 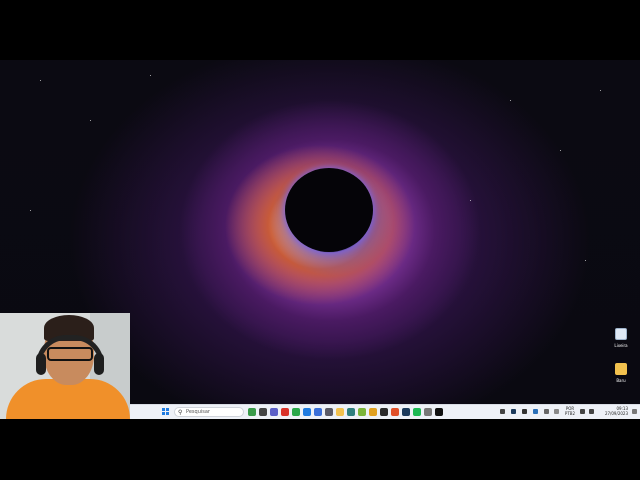 What do you see at coordinates (362, 412) in the screenshot?
I see `app-icon-lime` at bounding box center [362, 412].